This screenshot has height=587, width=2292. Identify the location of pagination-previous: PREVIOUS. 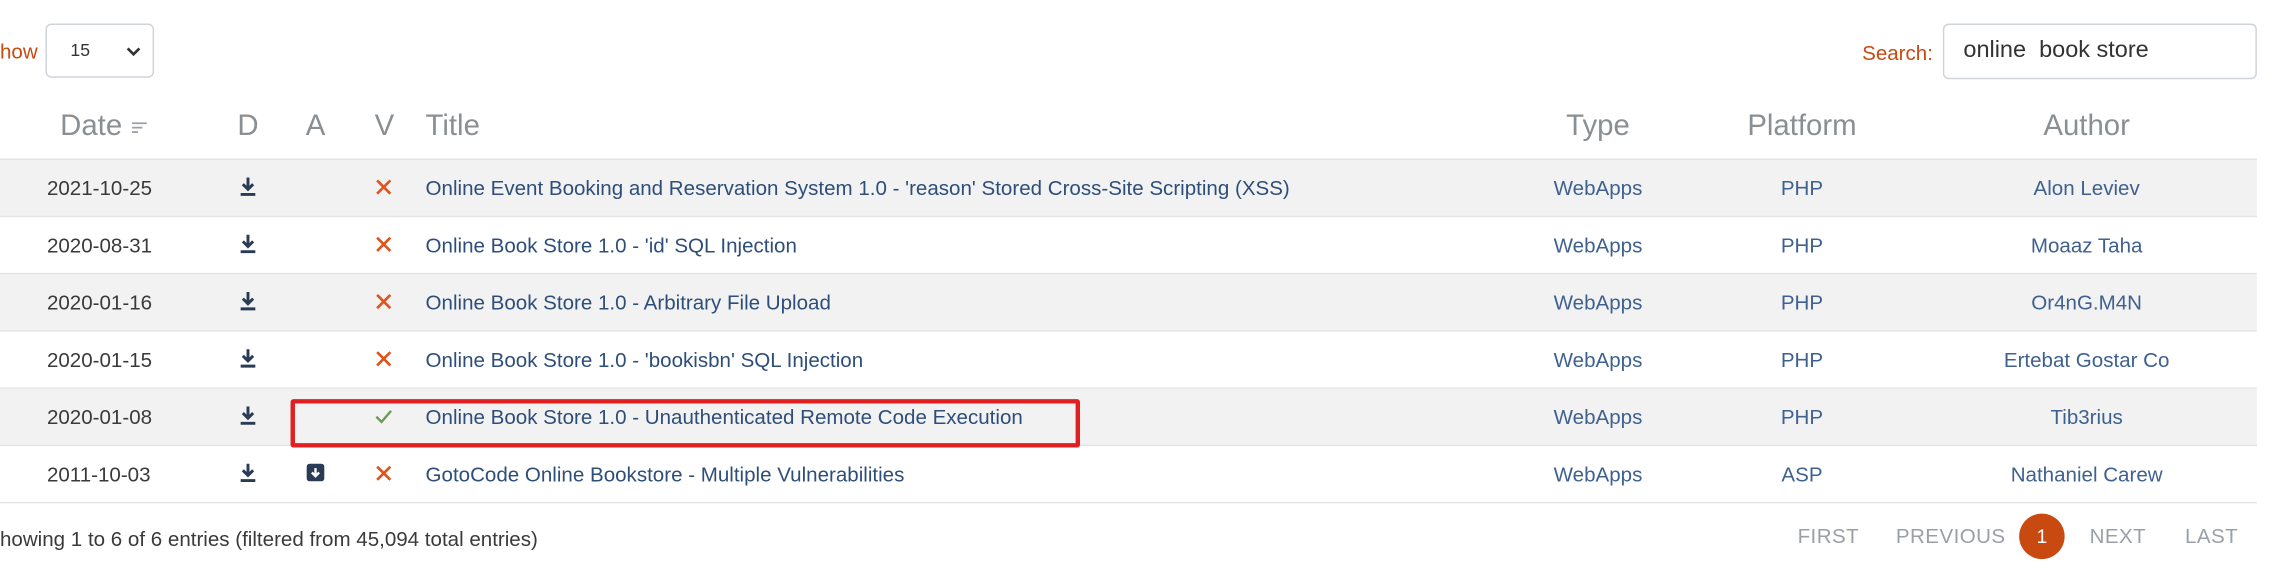
(1951, 535).